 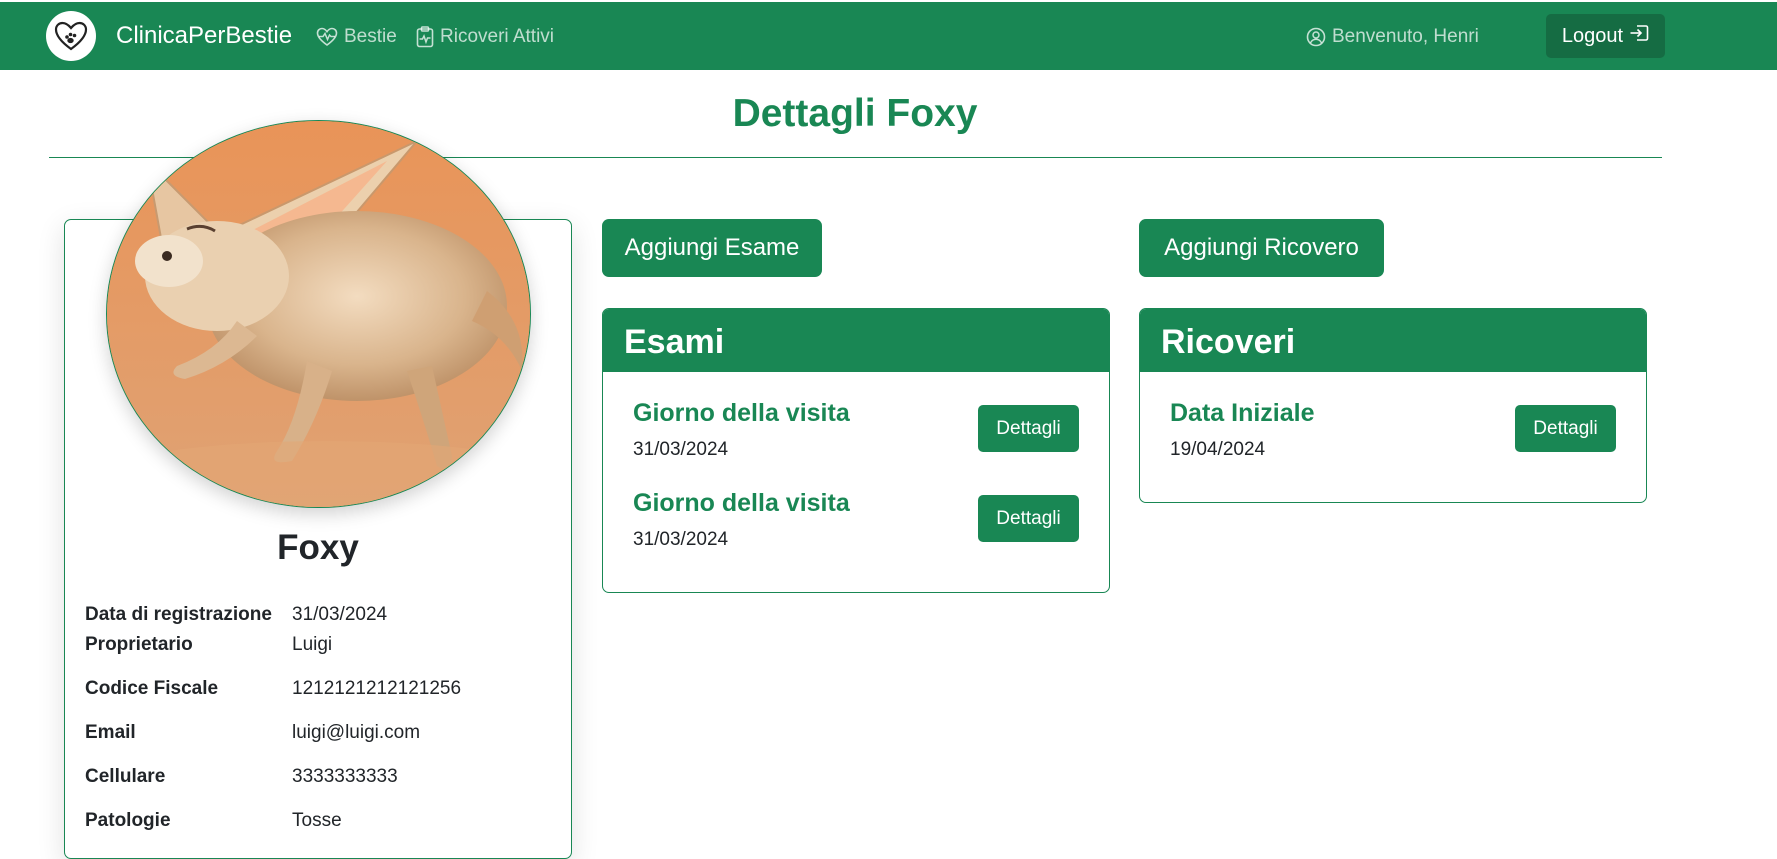 I want to click on info-row-phone: Cellulare 3333333333, so click(x=320, y=784).